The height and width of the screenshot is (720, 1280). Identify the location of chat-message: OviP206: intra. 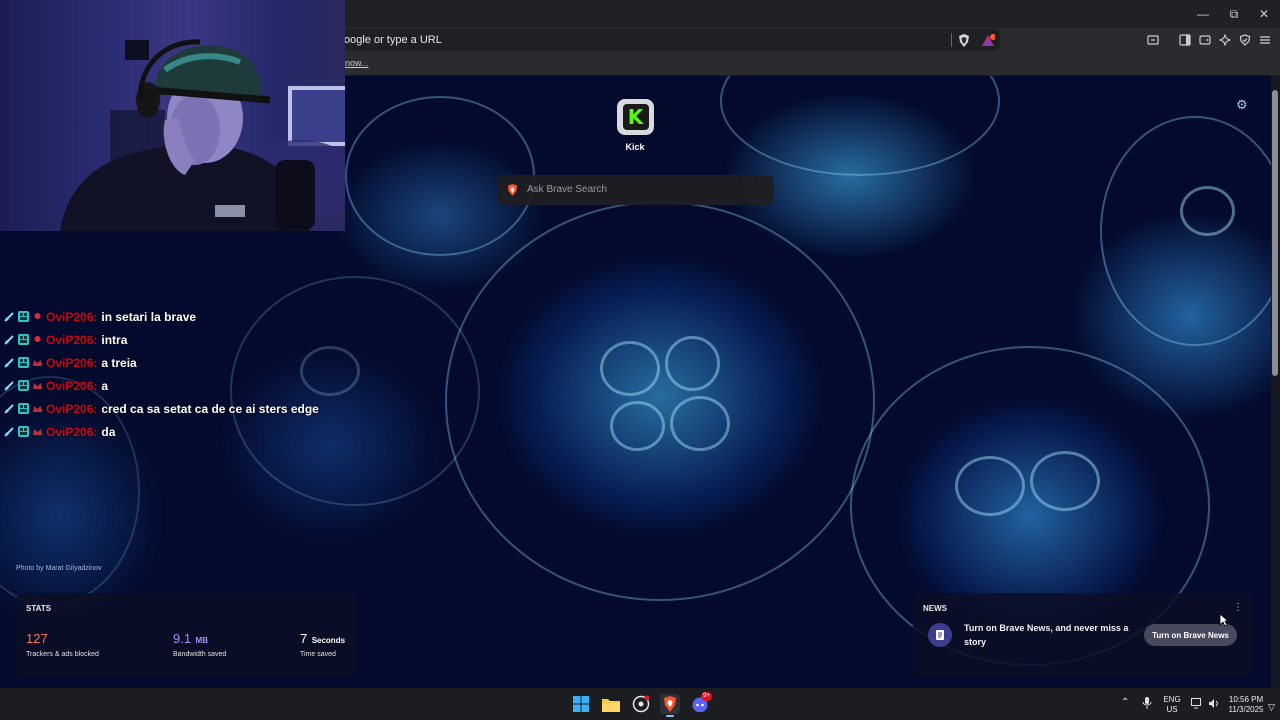
(174, 339).